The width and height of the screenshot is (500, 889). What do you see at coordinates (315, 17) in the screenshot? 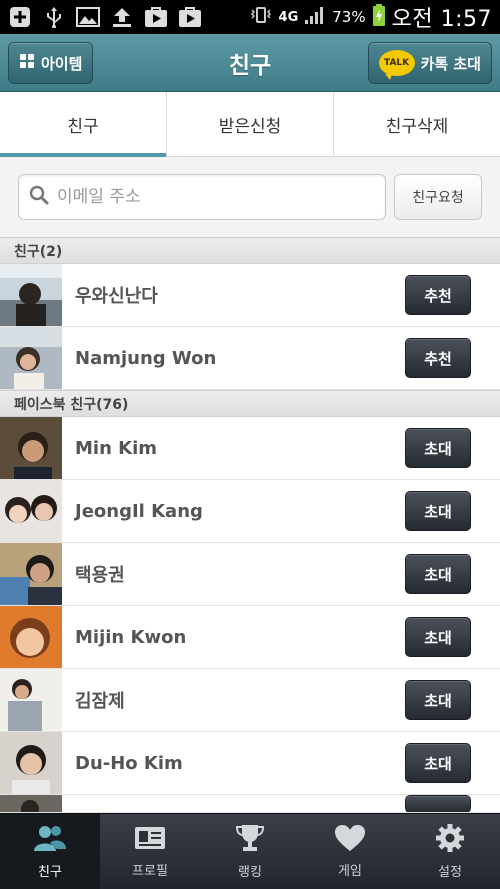
I see `signal-icon` at bounding box center [315, 17].